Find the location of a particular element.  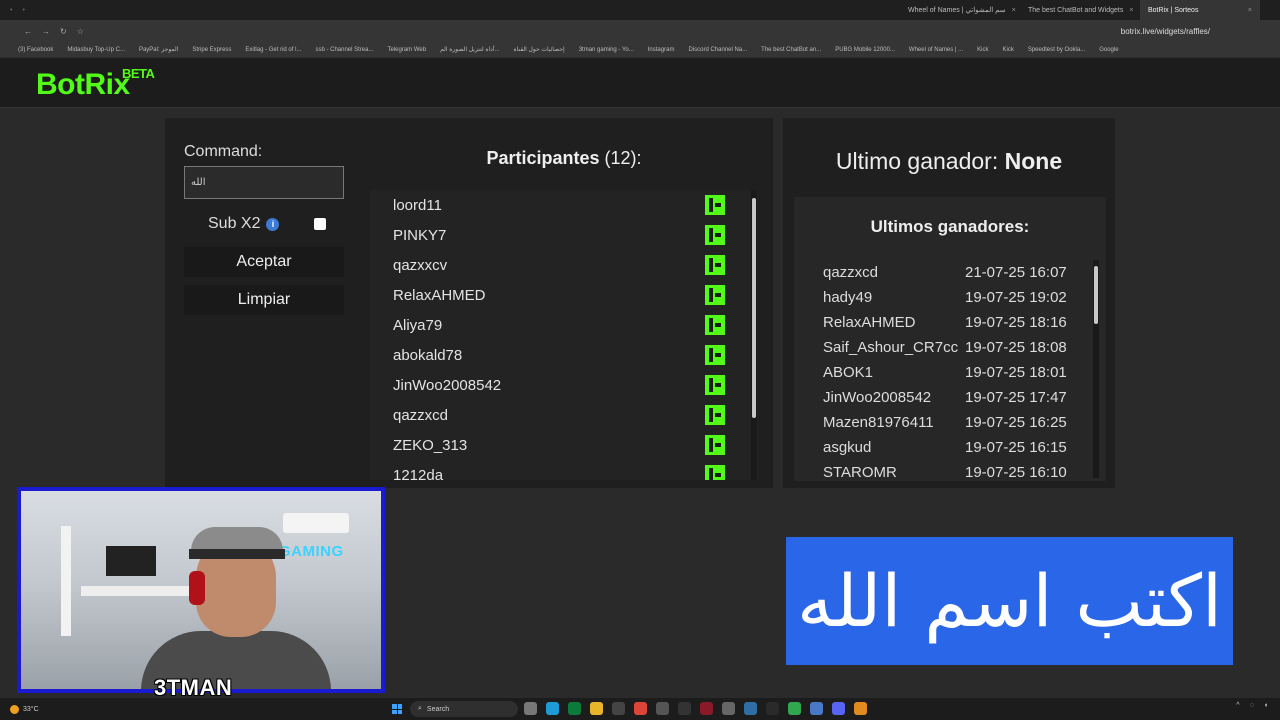

participant-row: loord11 is located at coordinates (564, 205).